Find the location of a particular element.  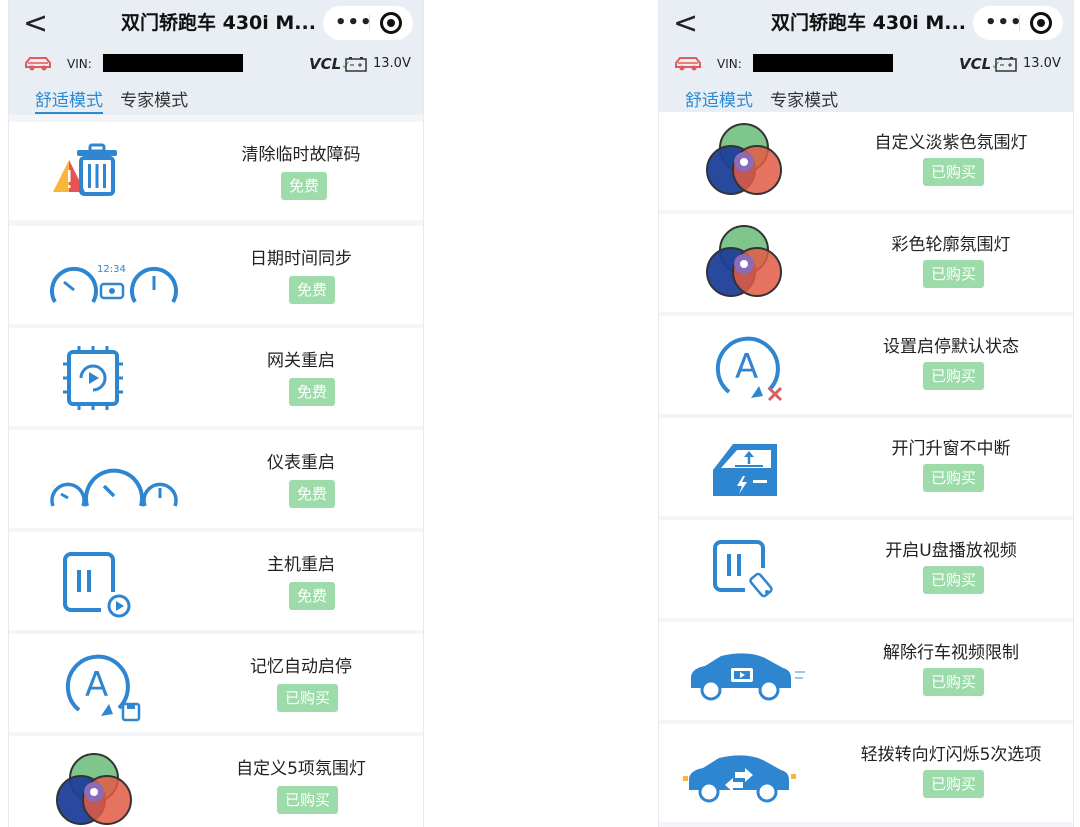

auto-start-stop-off-icon: A is located at coordinates (749, 369).